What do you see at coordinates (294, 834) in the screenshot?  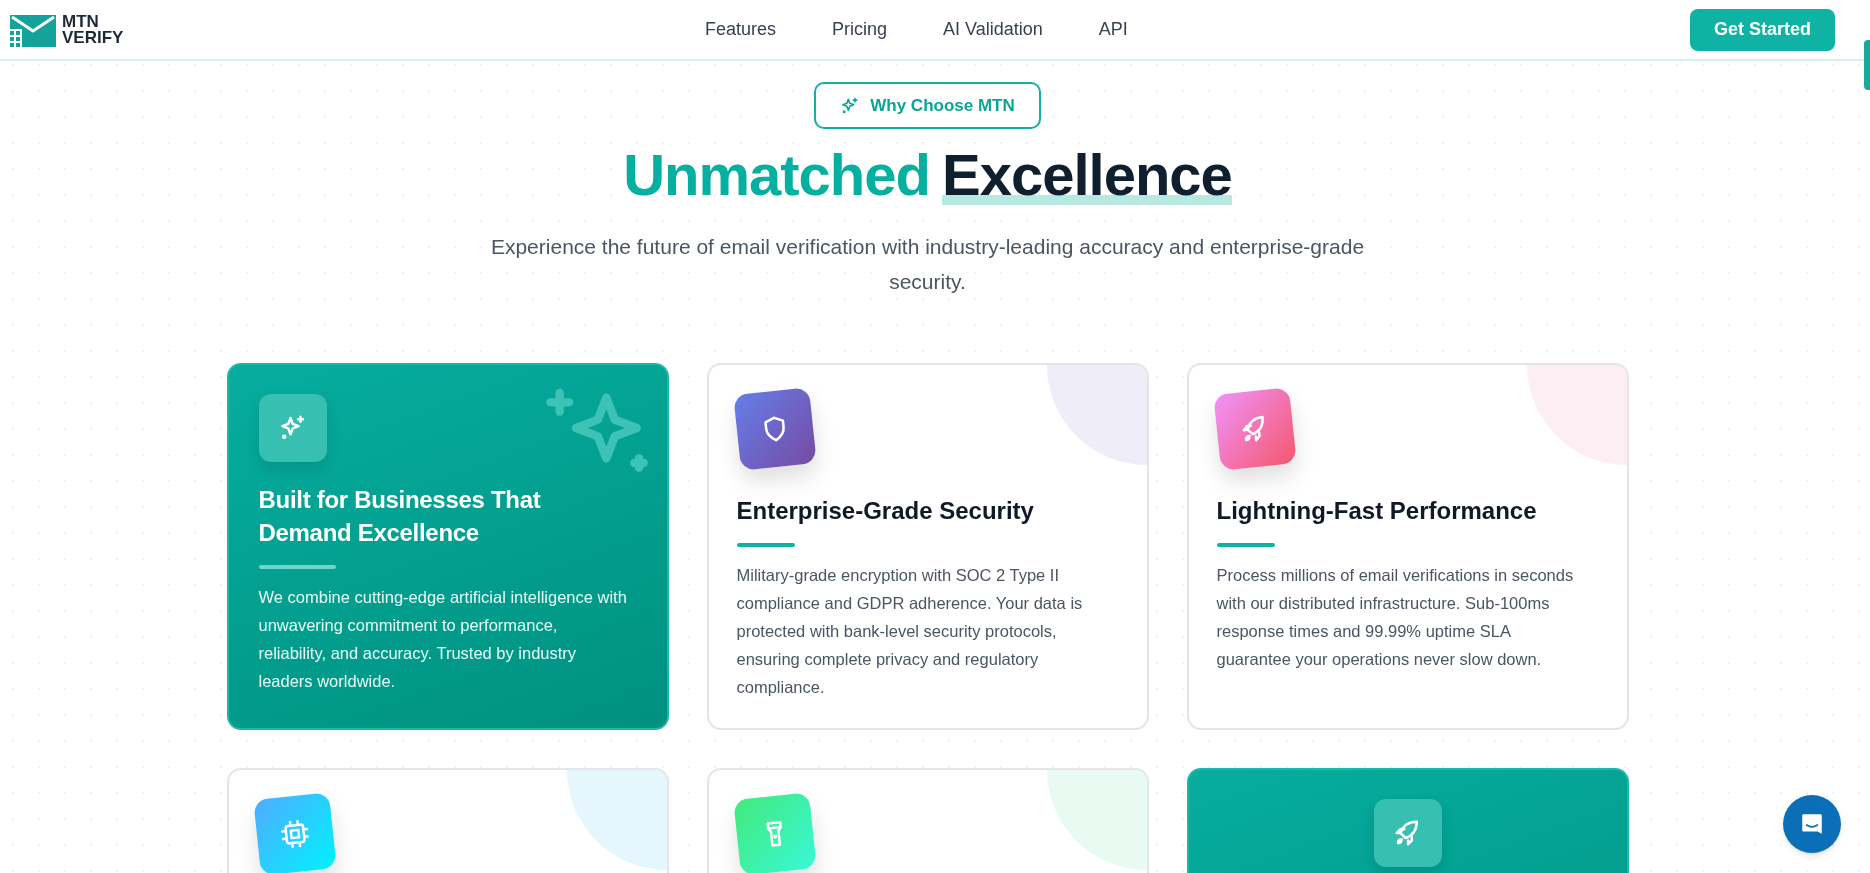 I see `chip-icon` at bounding box center [294, 834].